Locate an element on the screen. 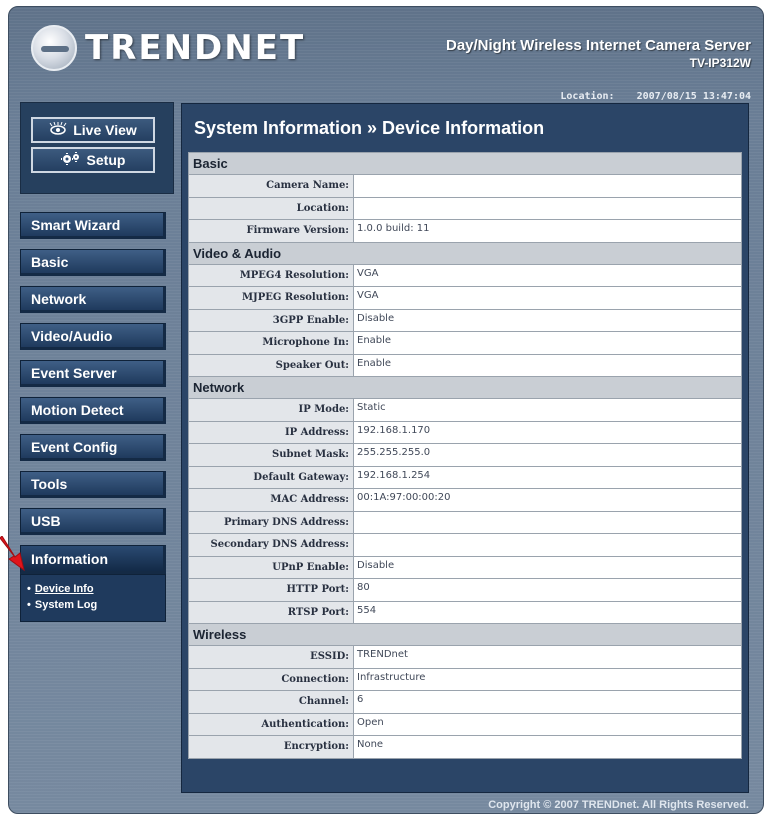  menu-tools: Tools is located at coordinates (93, 484).